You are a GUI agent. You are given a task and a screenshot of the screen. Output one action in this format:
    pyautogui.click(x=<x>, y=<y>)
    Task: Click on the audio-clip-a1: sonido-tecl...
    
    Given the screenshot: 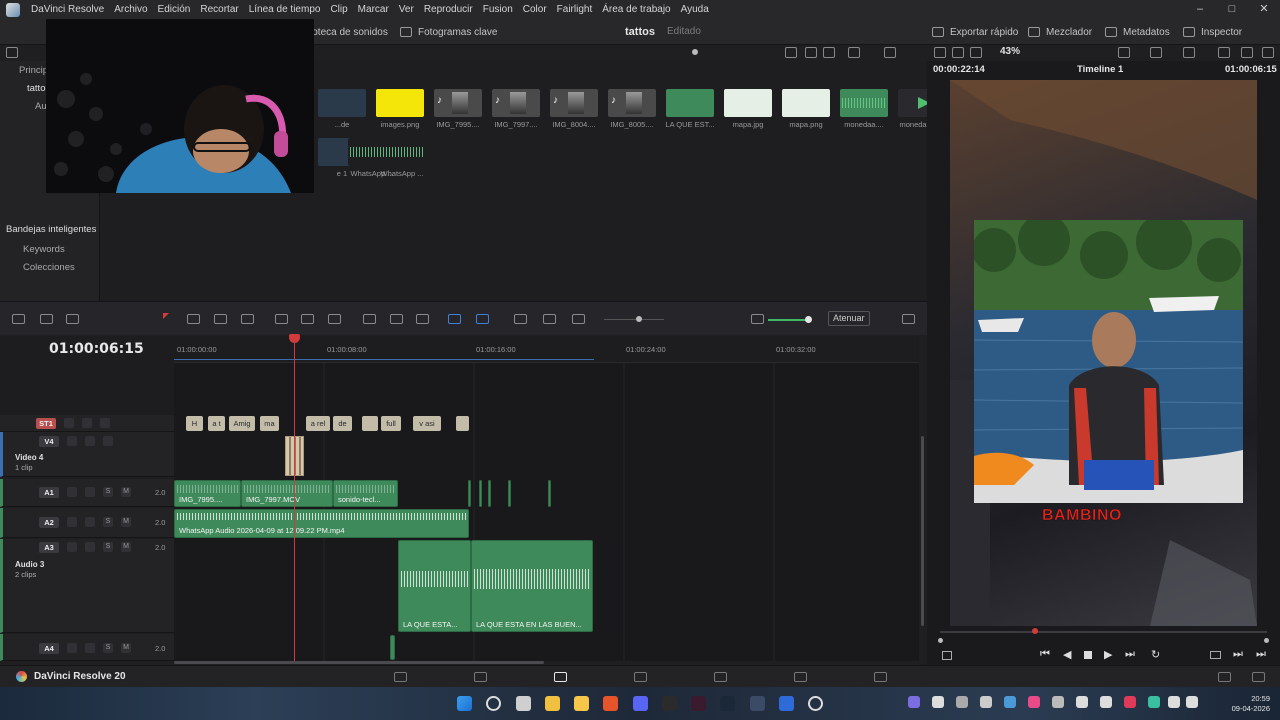 What is the action you would take?
    pyautogui.click(x=365, y=493)
    